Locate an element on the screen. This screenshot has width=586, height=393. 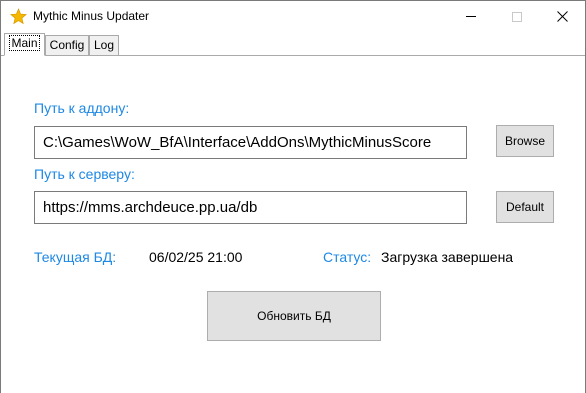
current-db-label: Текущая БД: is located at coordinates (75, 257).